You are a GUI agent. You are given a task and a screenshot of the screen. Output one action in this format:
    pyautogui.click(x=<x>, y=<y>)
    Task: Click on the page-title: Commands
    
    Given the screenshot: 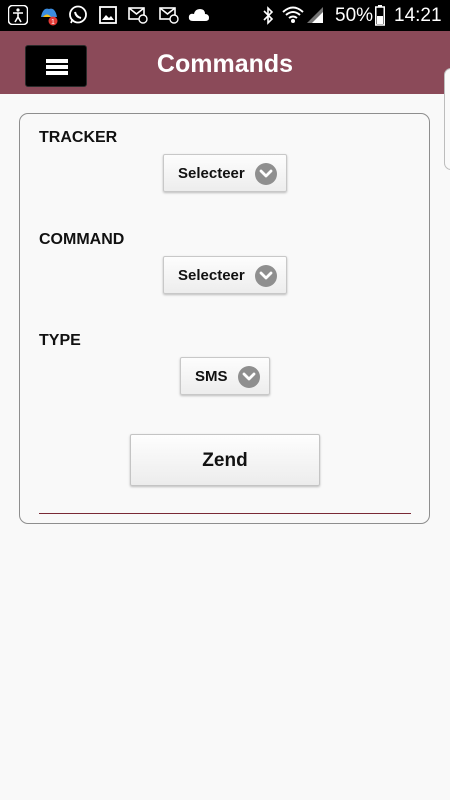 What is the action you would take?
    pyautogui.click(x=225, y=64)
    